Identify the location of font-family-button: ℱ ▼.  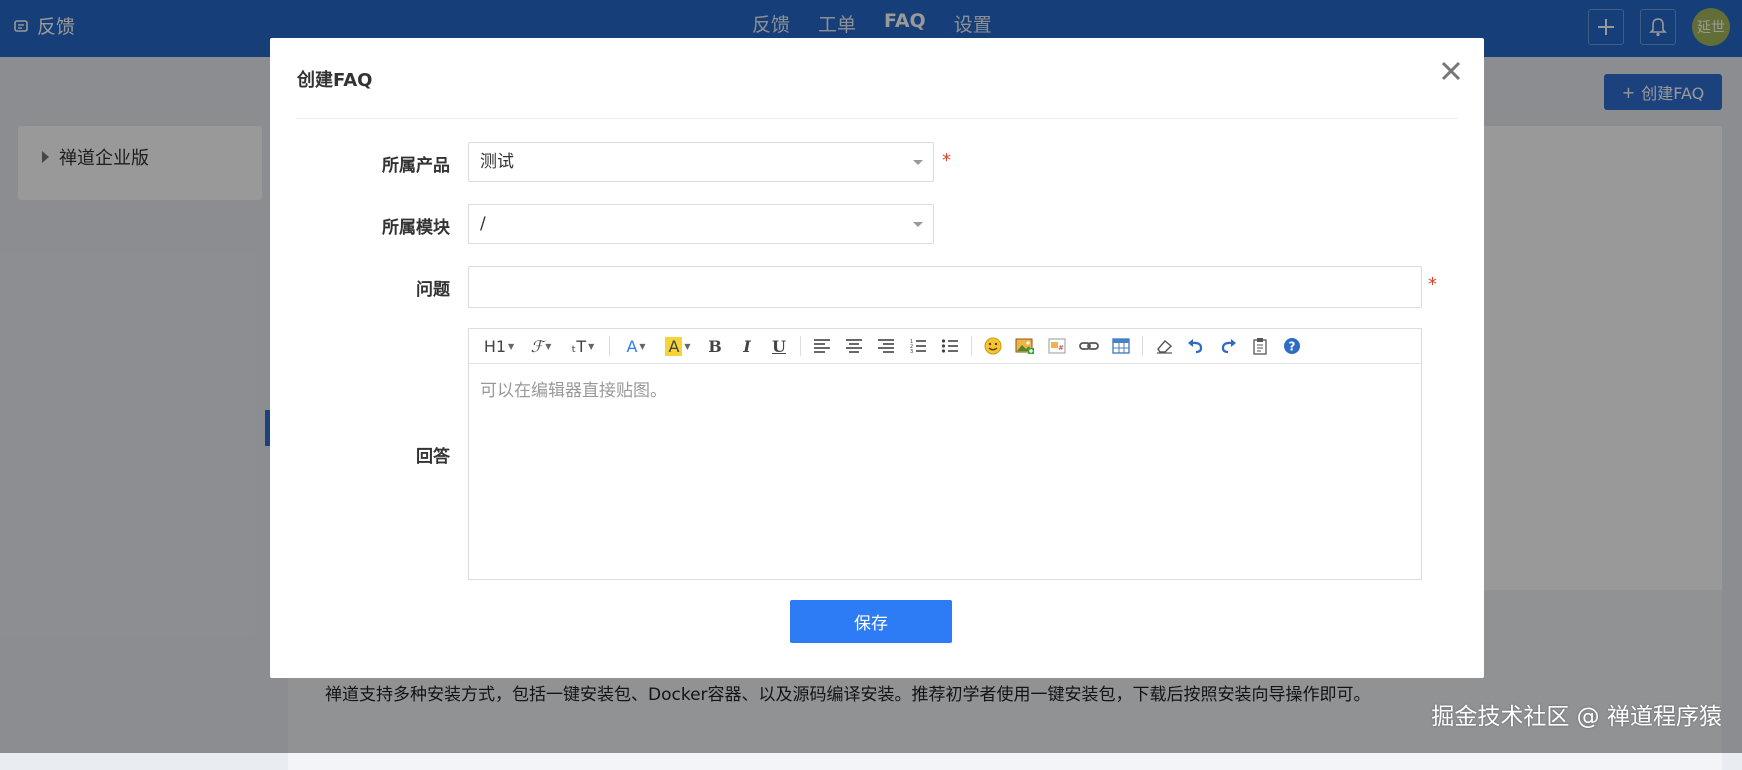
(541, 346).